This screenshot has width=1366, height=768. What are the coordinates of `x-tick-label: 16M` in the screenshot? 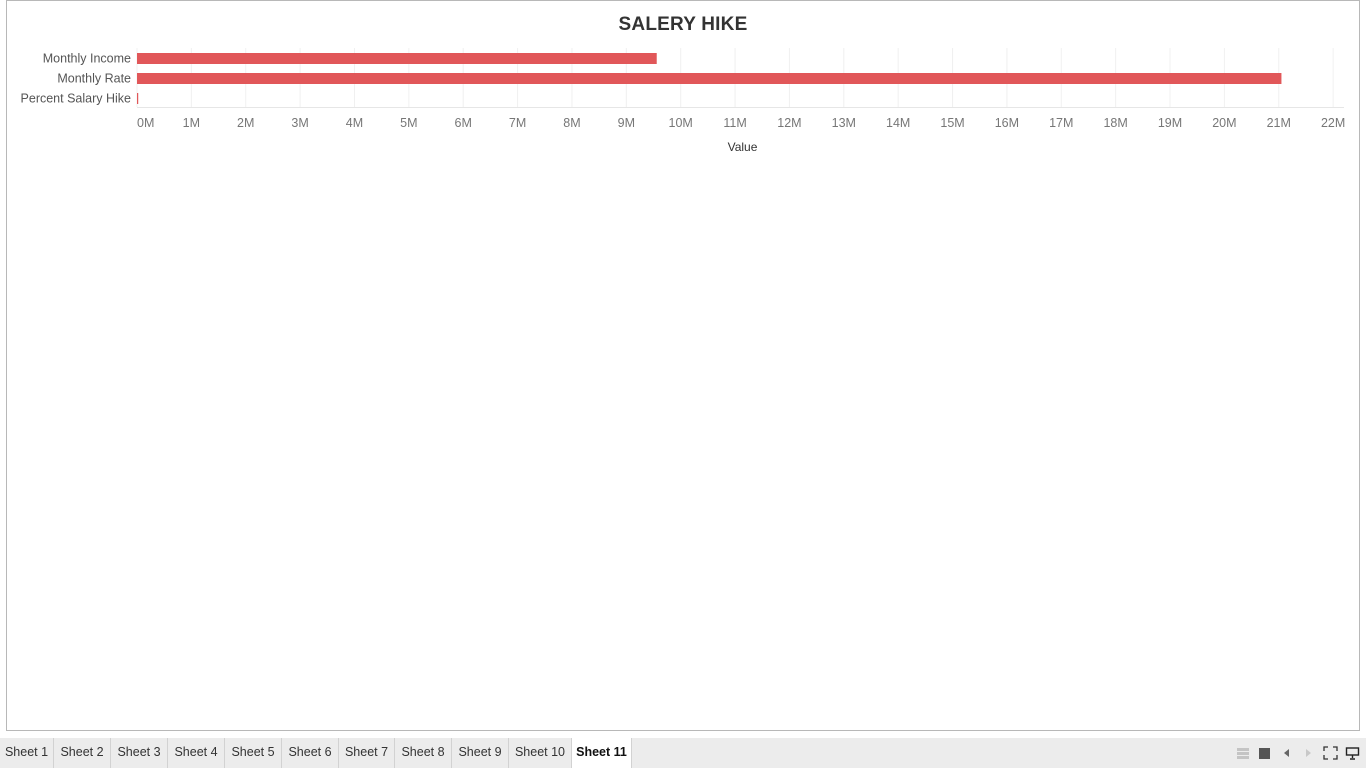 It's located at (1007, 123).